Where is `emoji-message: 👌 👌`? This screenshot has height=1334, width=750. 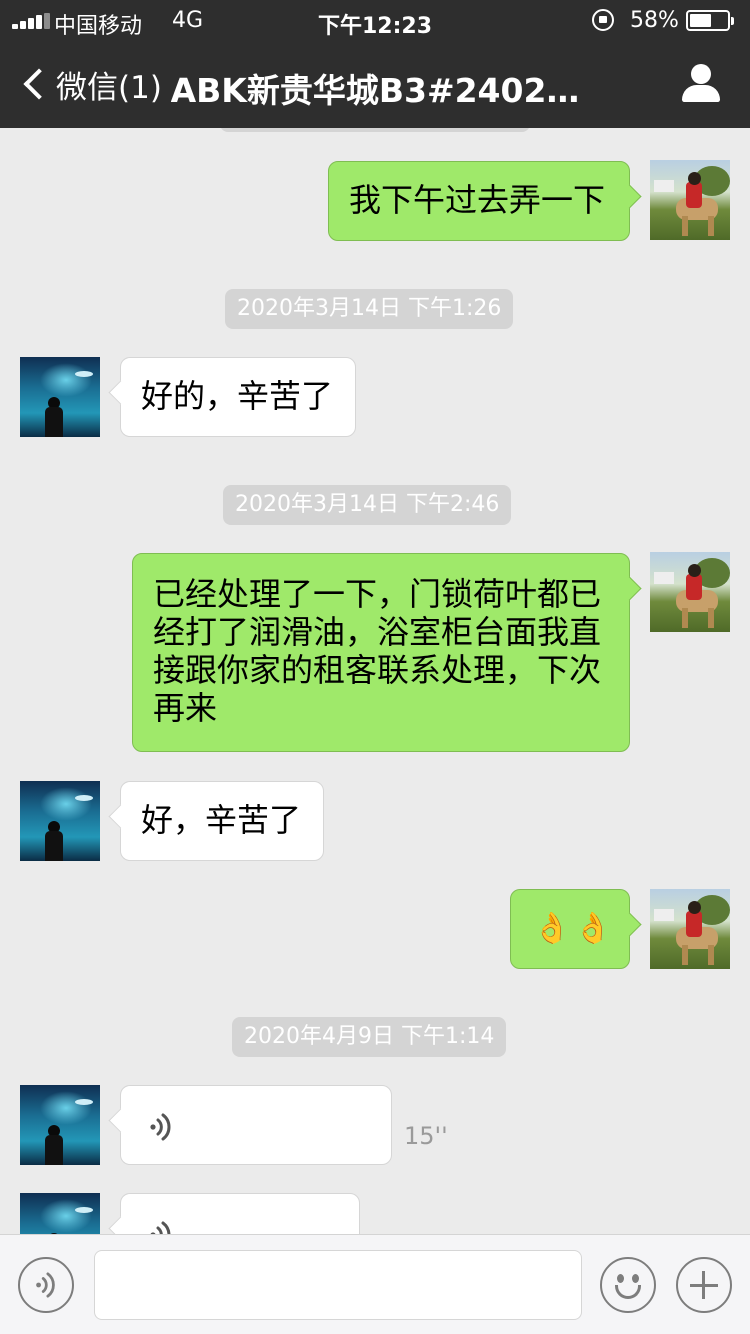 emoji-message: 👌 👌 is located at coordinates (570, 929).